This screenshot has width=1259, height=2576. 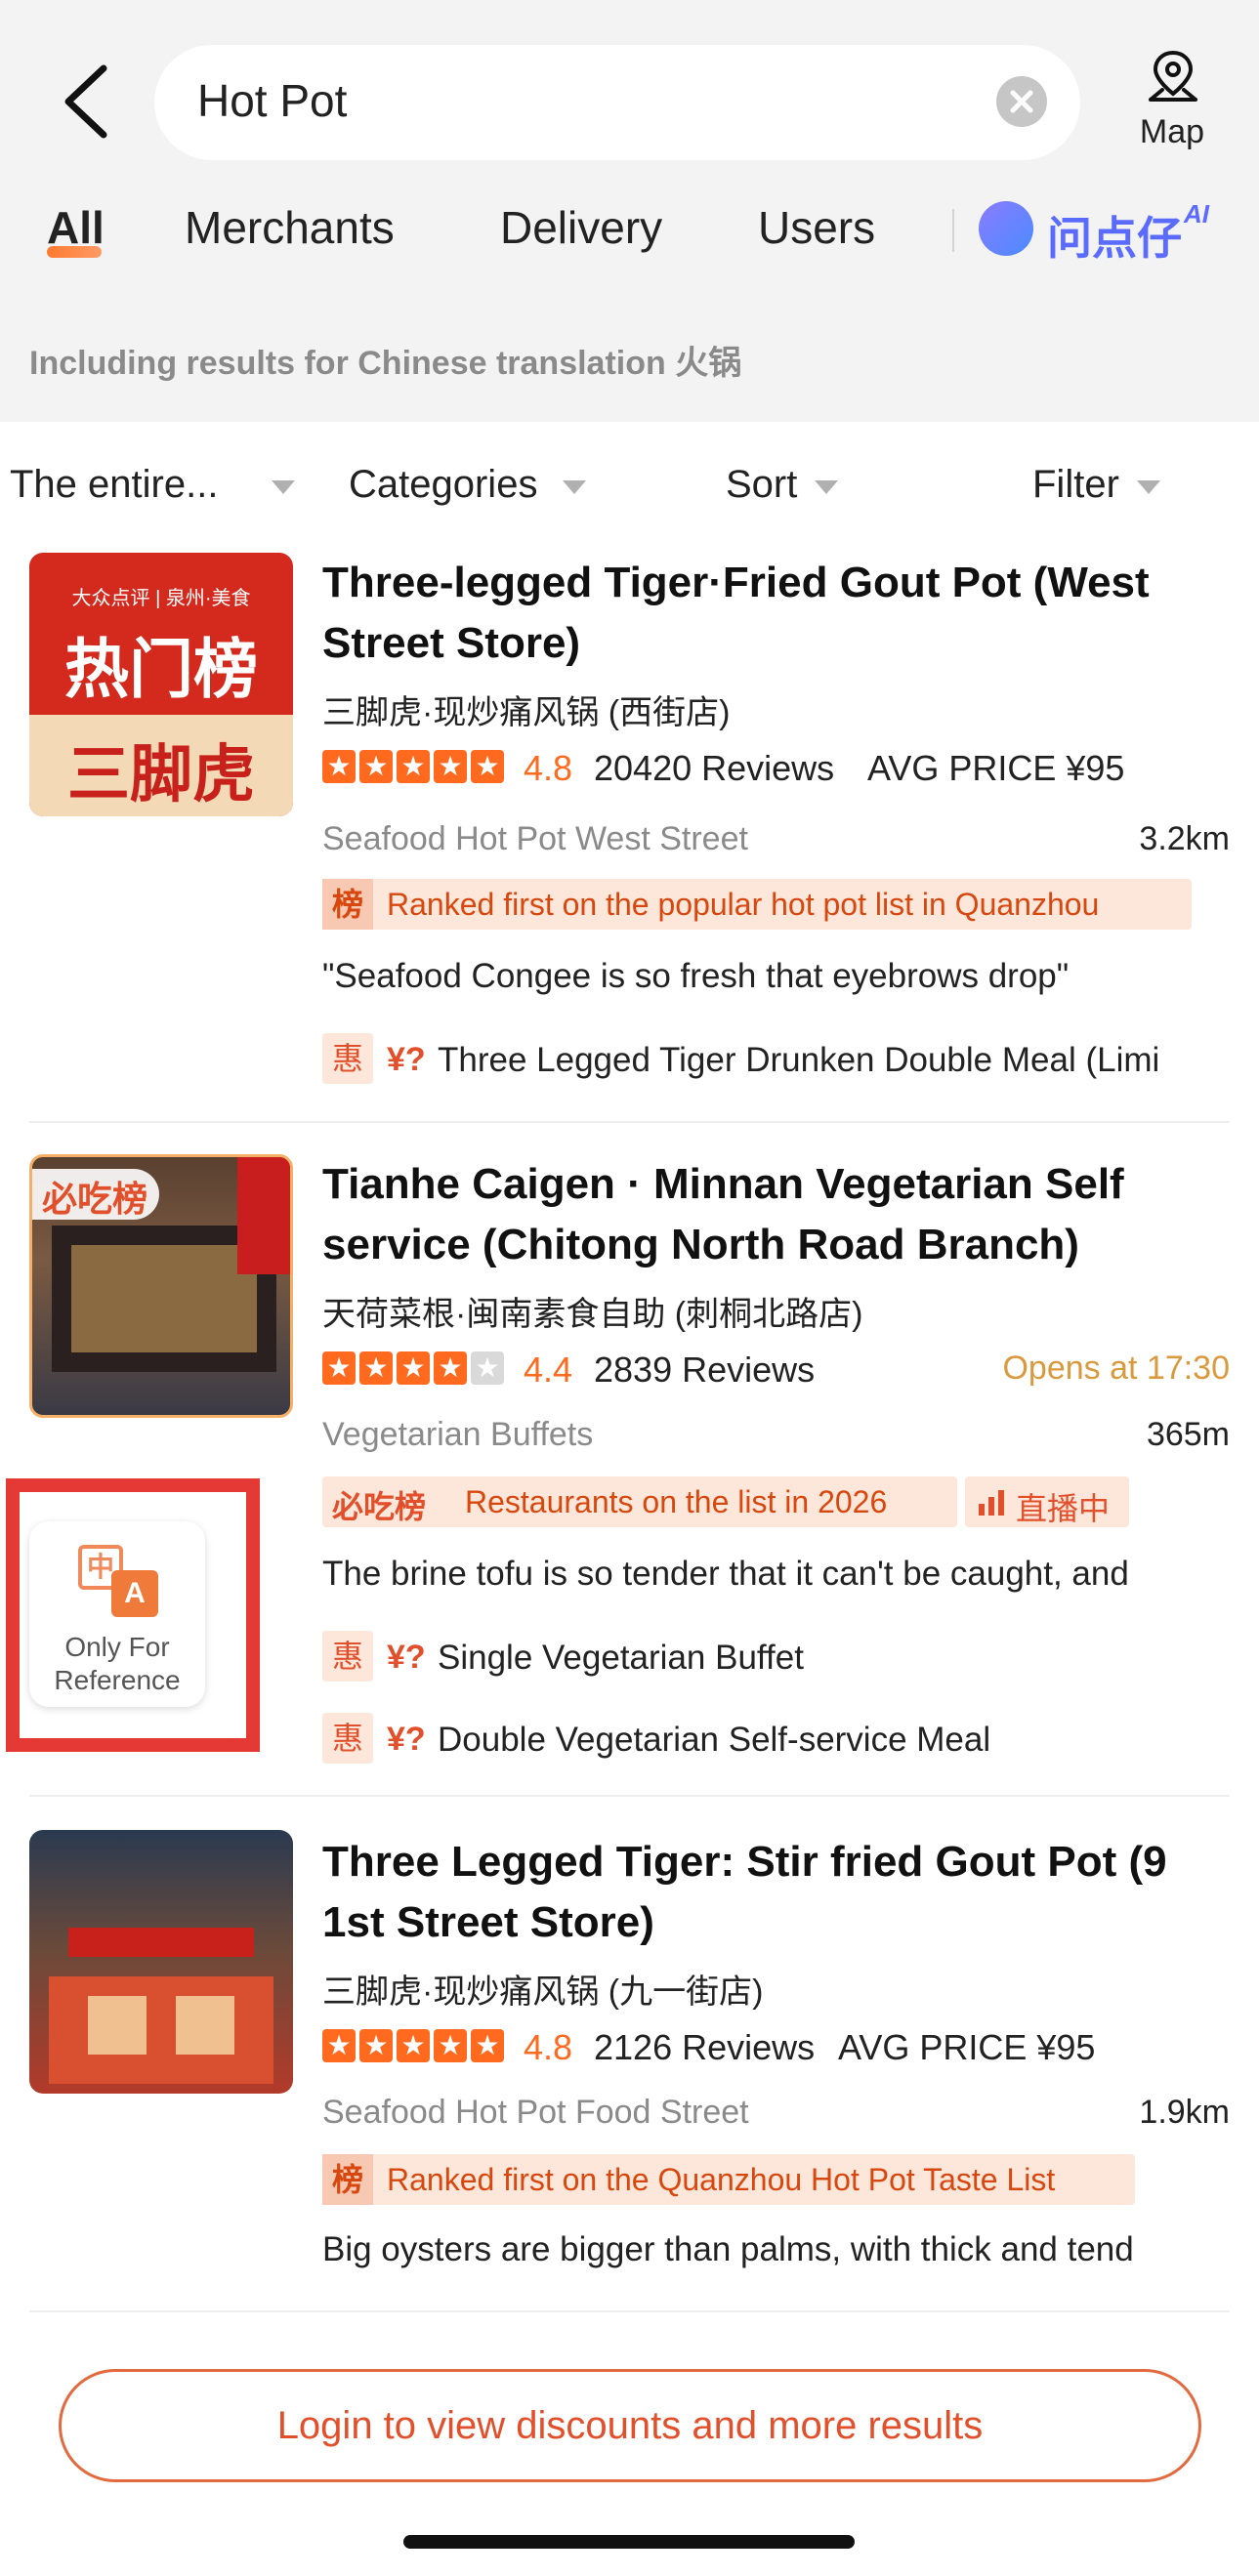 I want to click on home-indicator, so click(x=629, y=2542).